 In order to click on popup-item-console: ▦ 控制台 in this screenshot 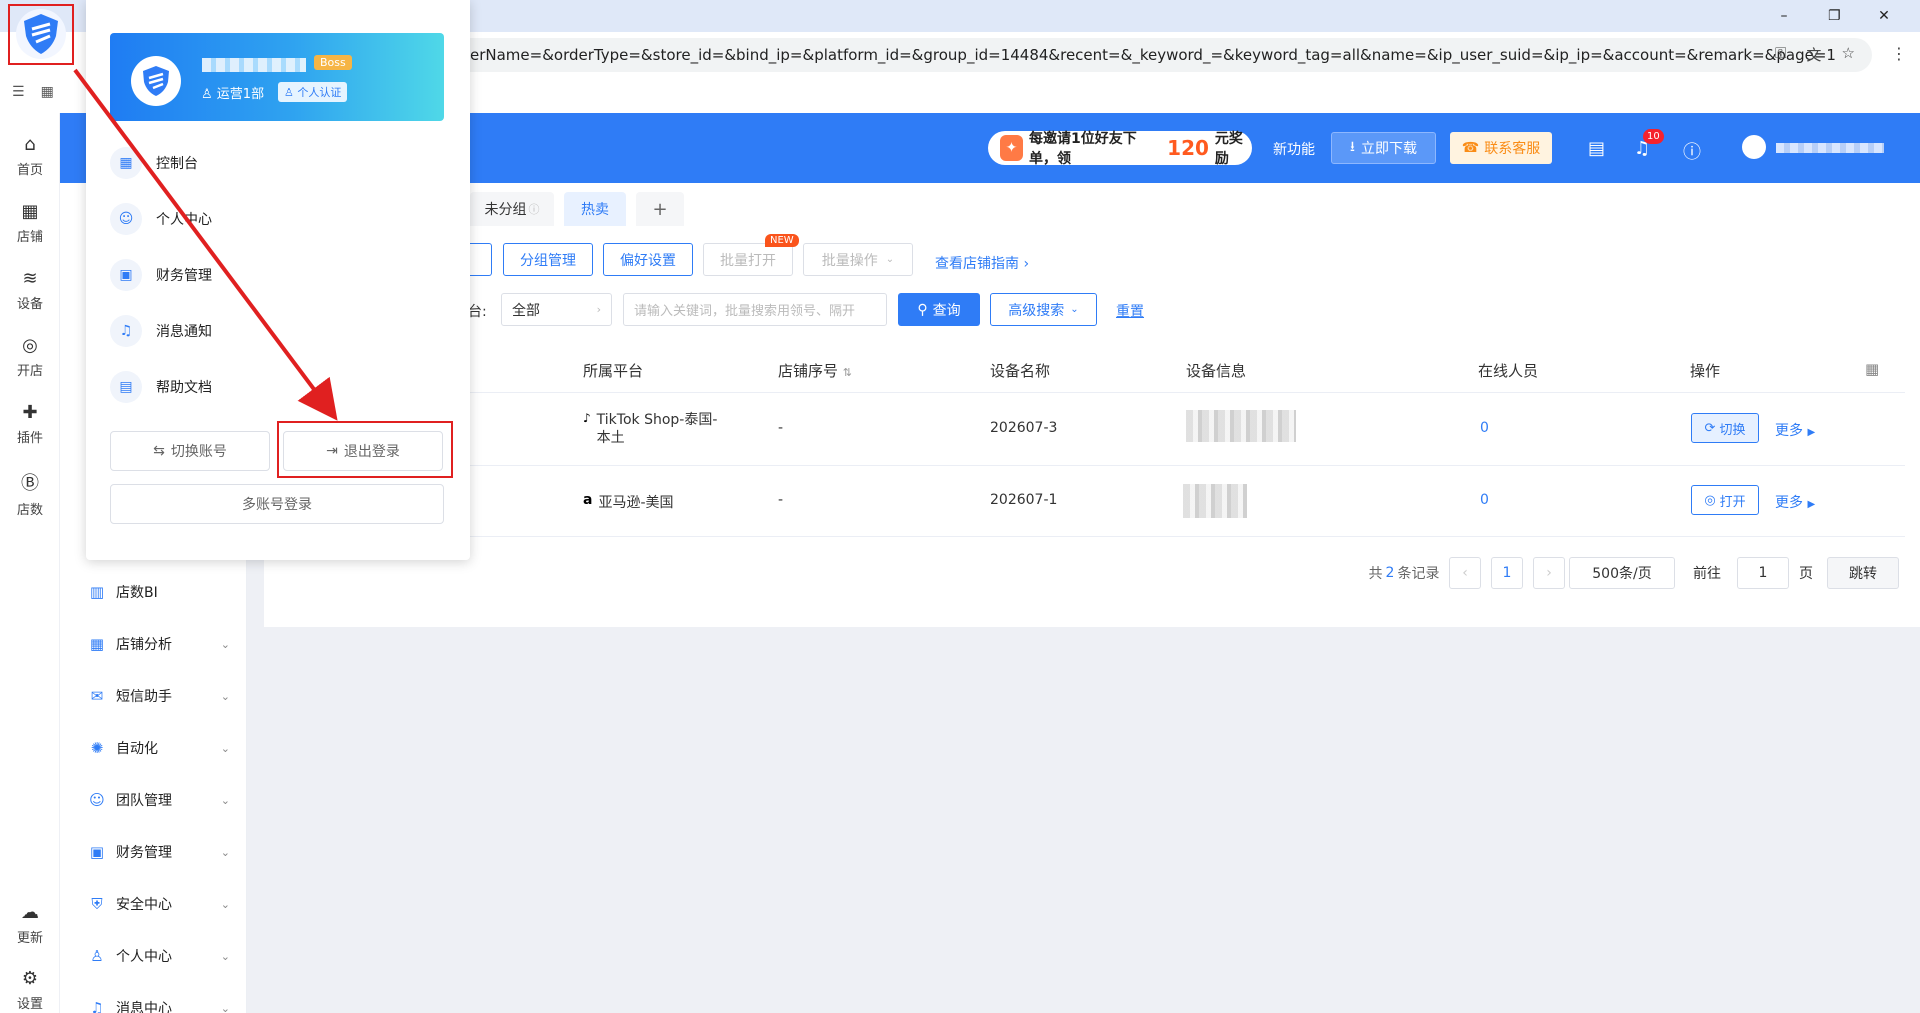, I will do `click(210, 163)`.